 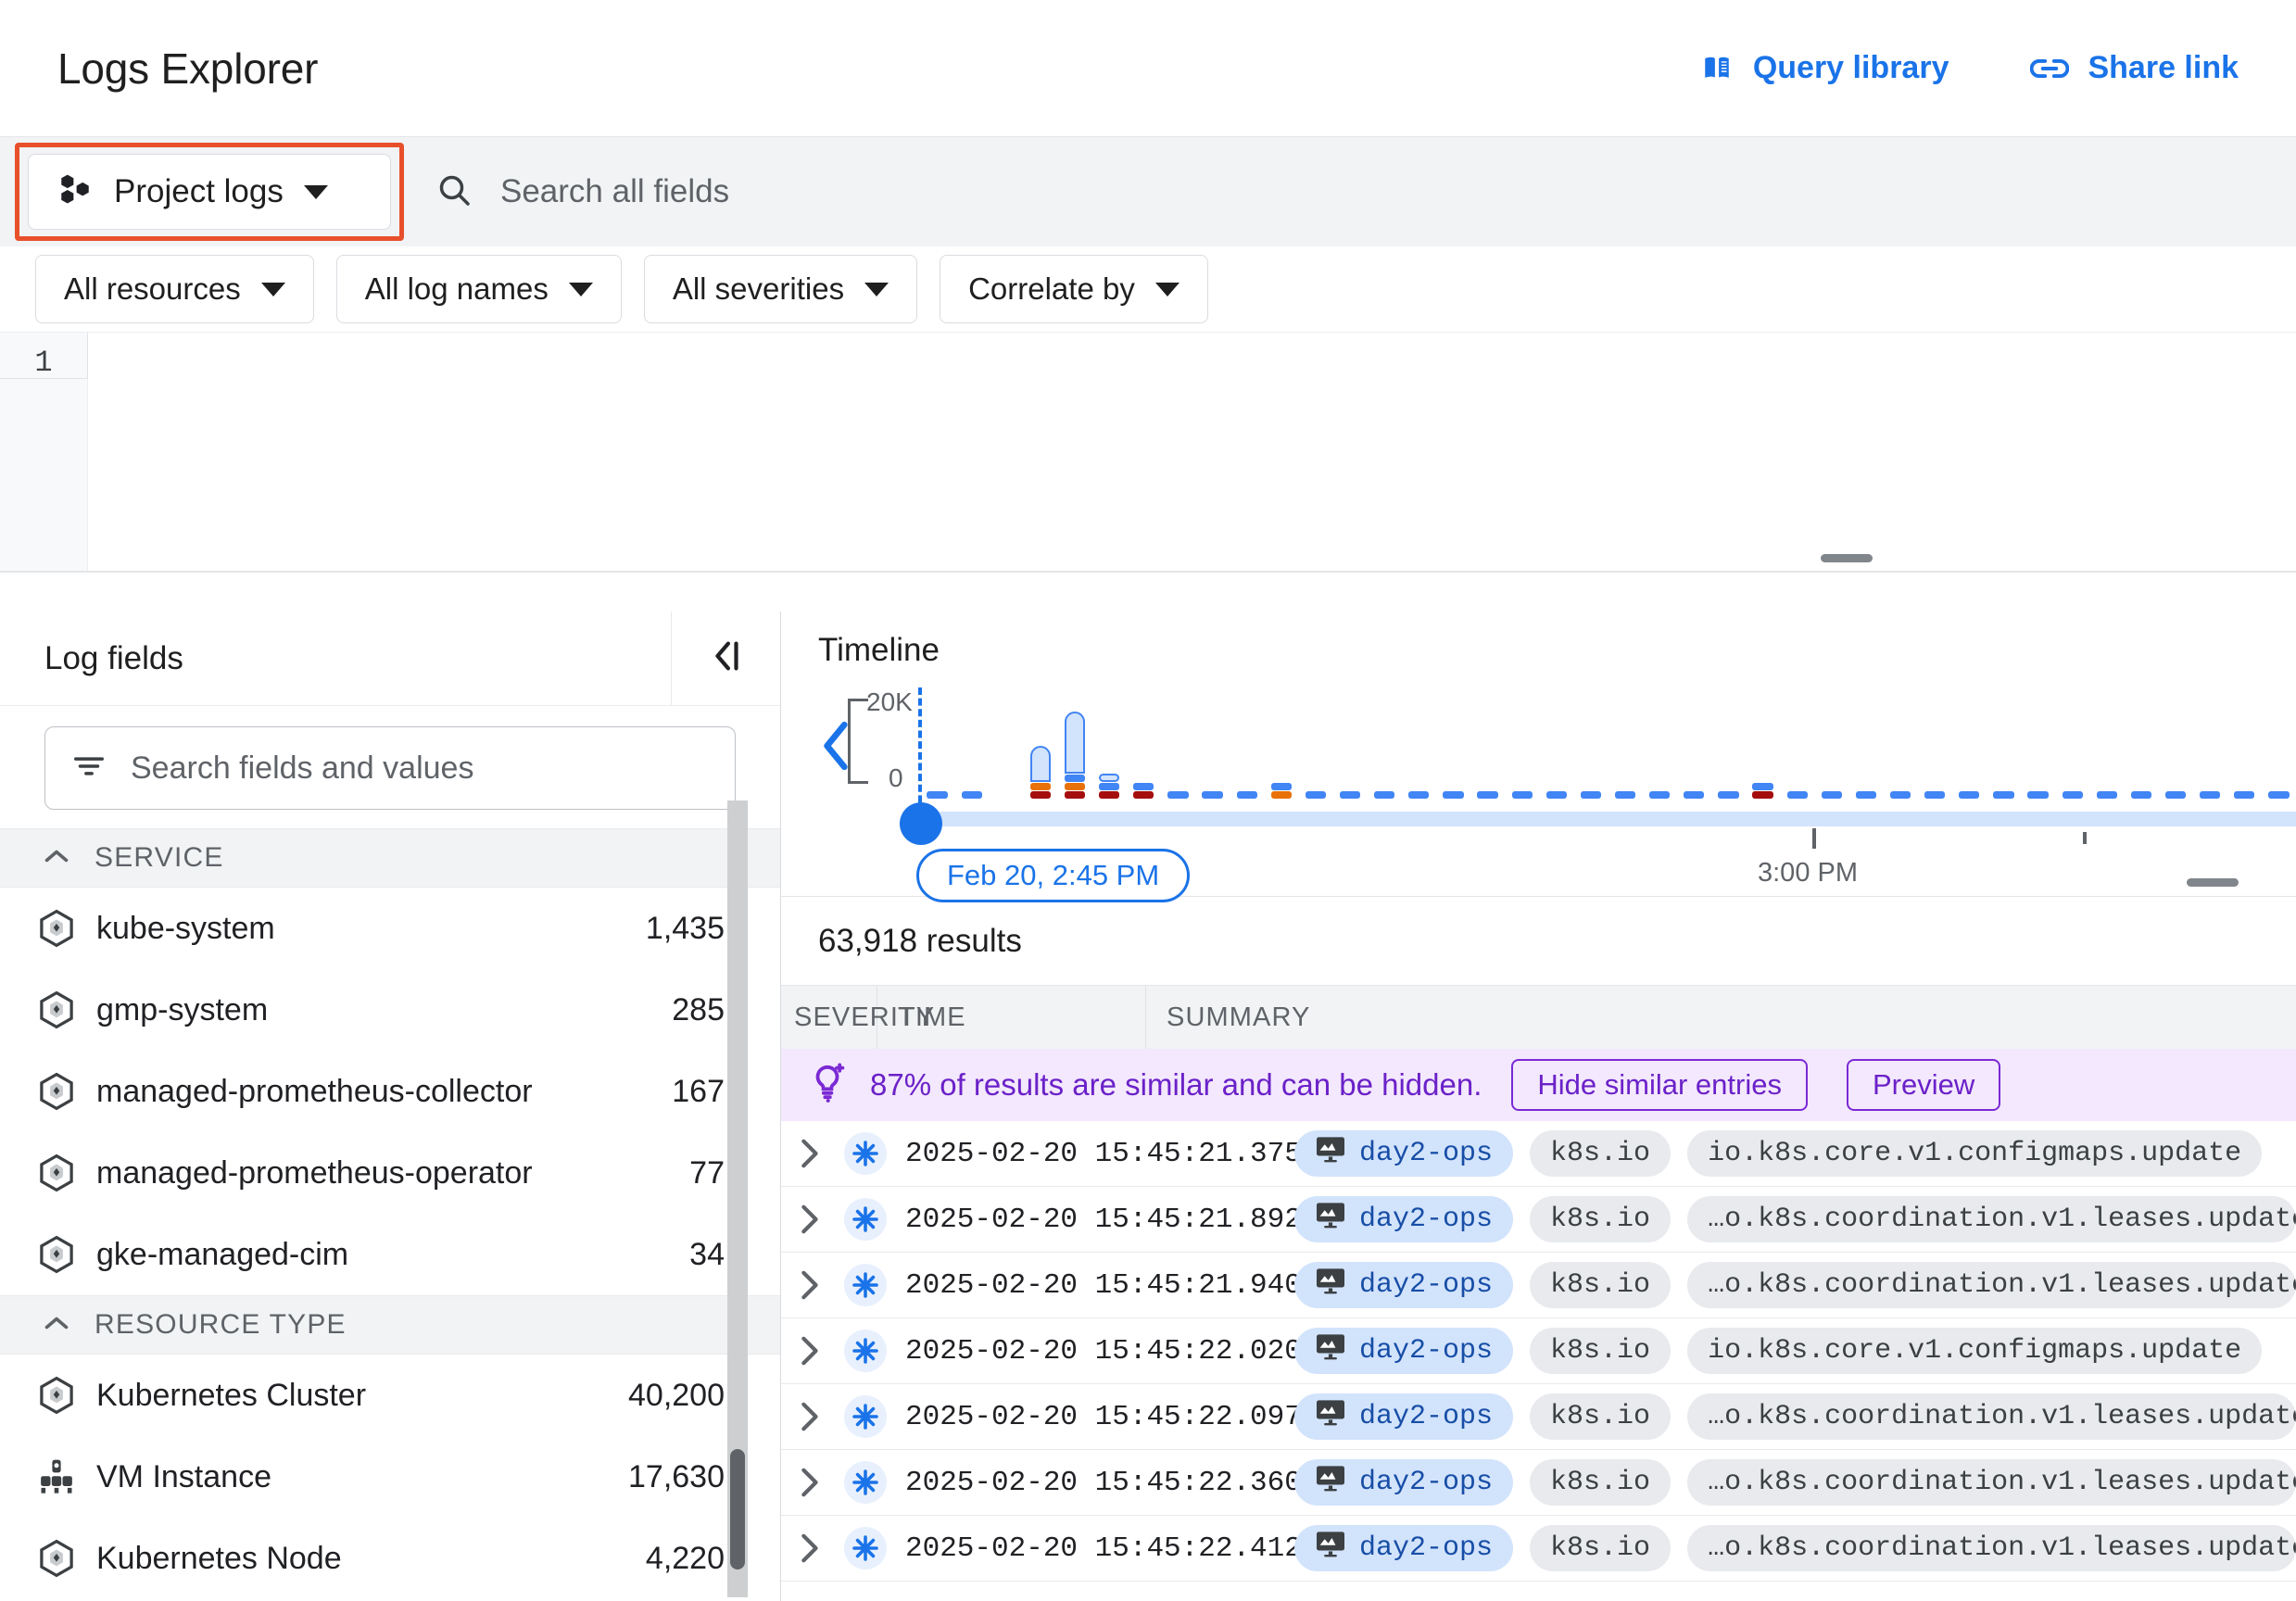 I want to click on sidebar-scrollbar, so click(x=737, y=1199).